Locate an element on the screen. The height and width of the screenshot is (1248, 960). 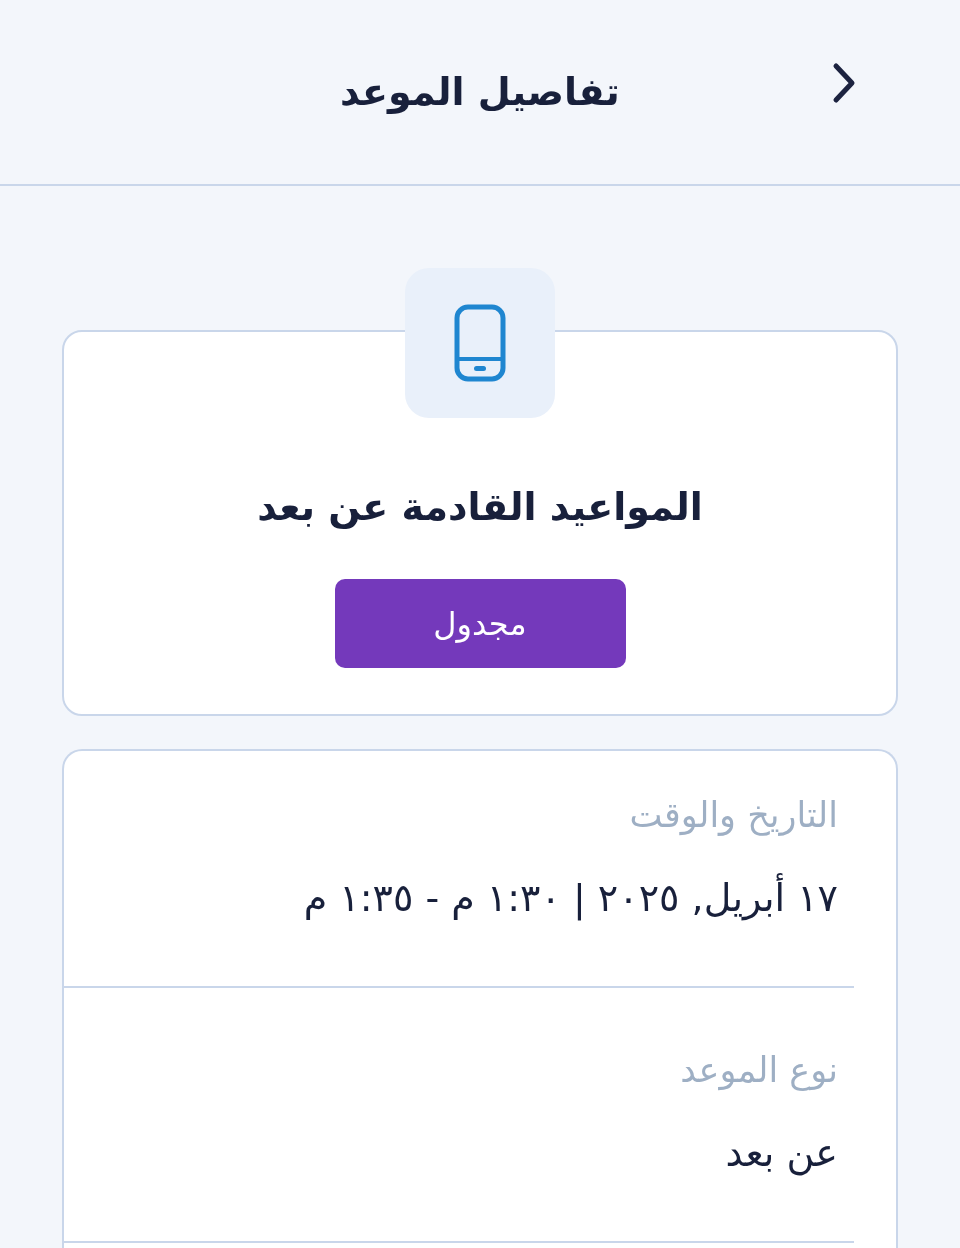
detail-value: عن بعد is located at coordinates (781, 1153).